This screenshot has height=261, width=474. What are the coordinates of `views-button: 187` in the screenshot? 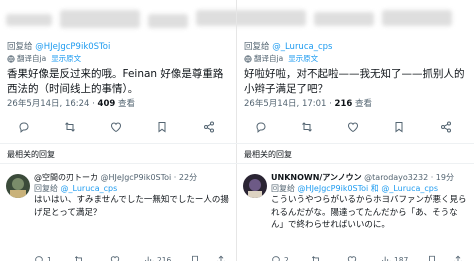 It's located at (394, 258).